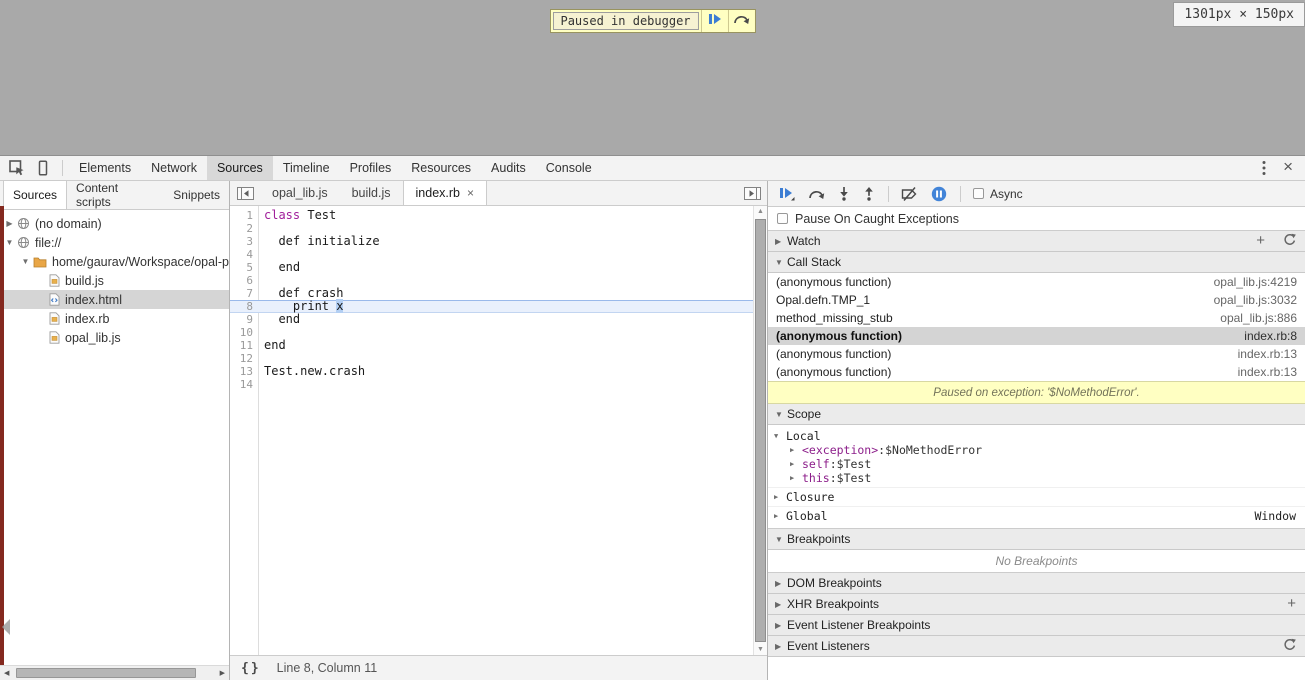  I want to click on scope-row--exception-: ▶ <exception>: $NoMethodError, so click(1036, 450).